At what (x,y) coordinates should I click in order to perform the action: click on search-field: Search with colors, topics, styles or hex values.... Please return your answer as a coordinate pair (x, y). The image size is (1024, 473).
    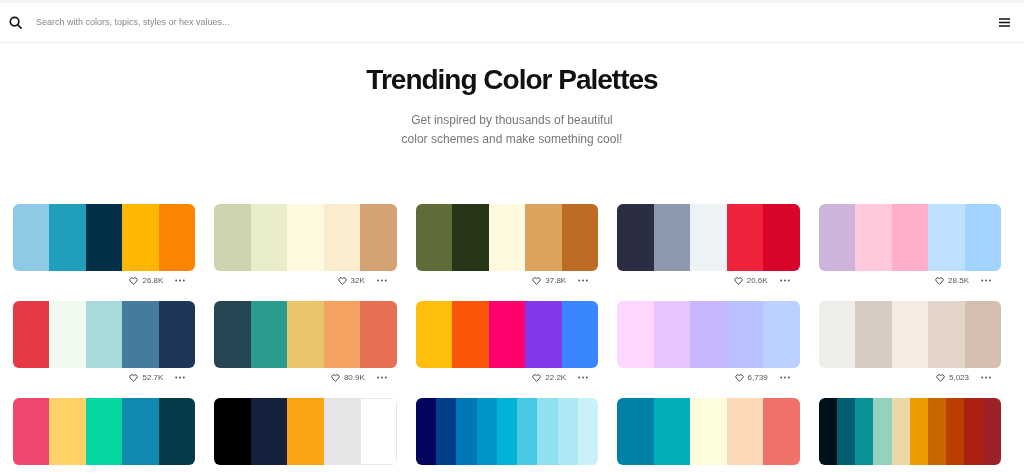
    Looking at the image, I should click on (512, 22).